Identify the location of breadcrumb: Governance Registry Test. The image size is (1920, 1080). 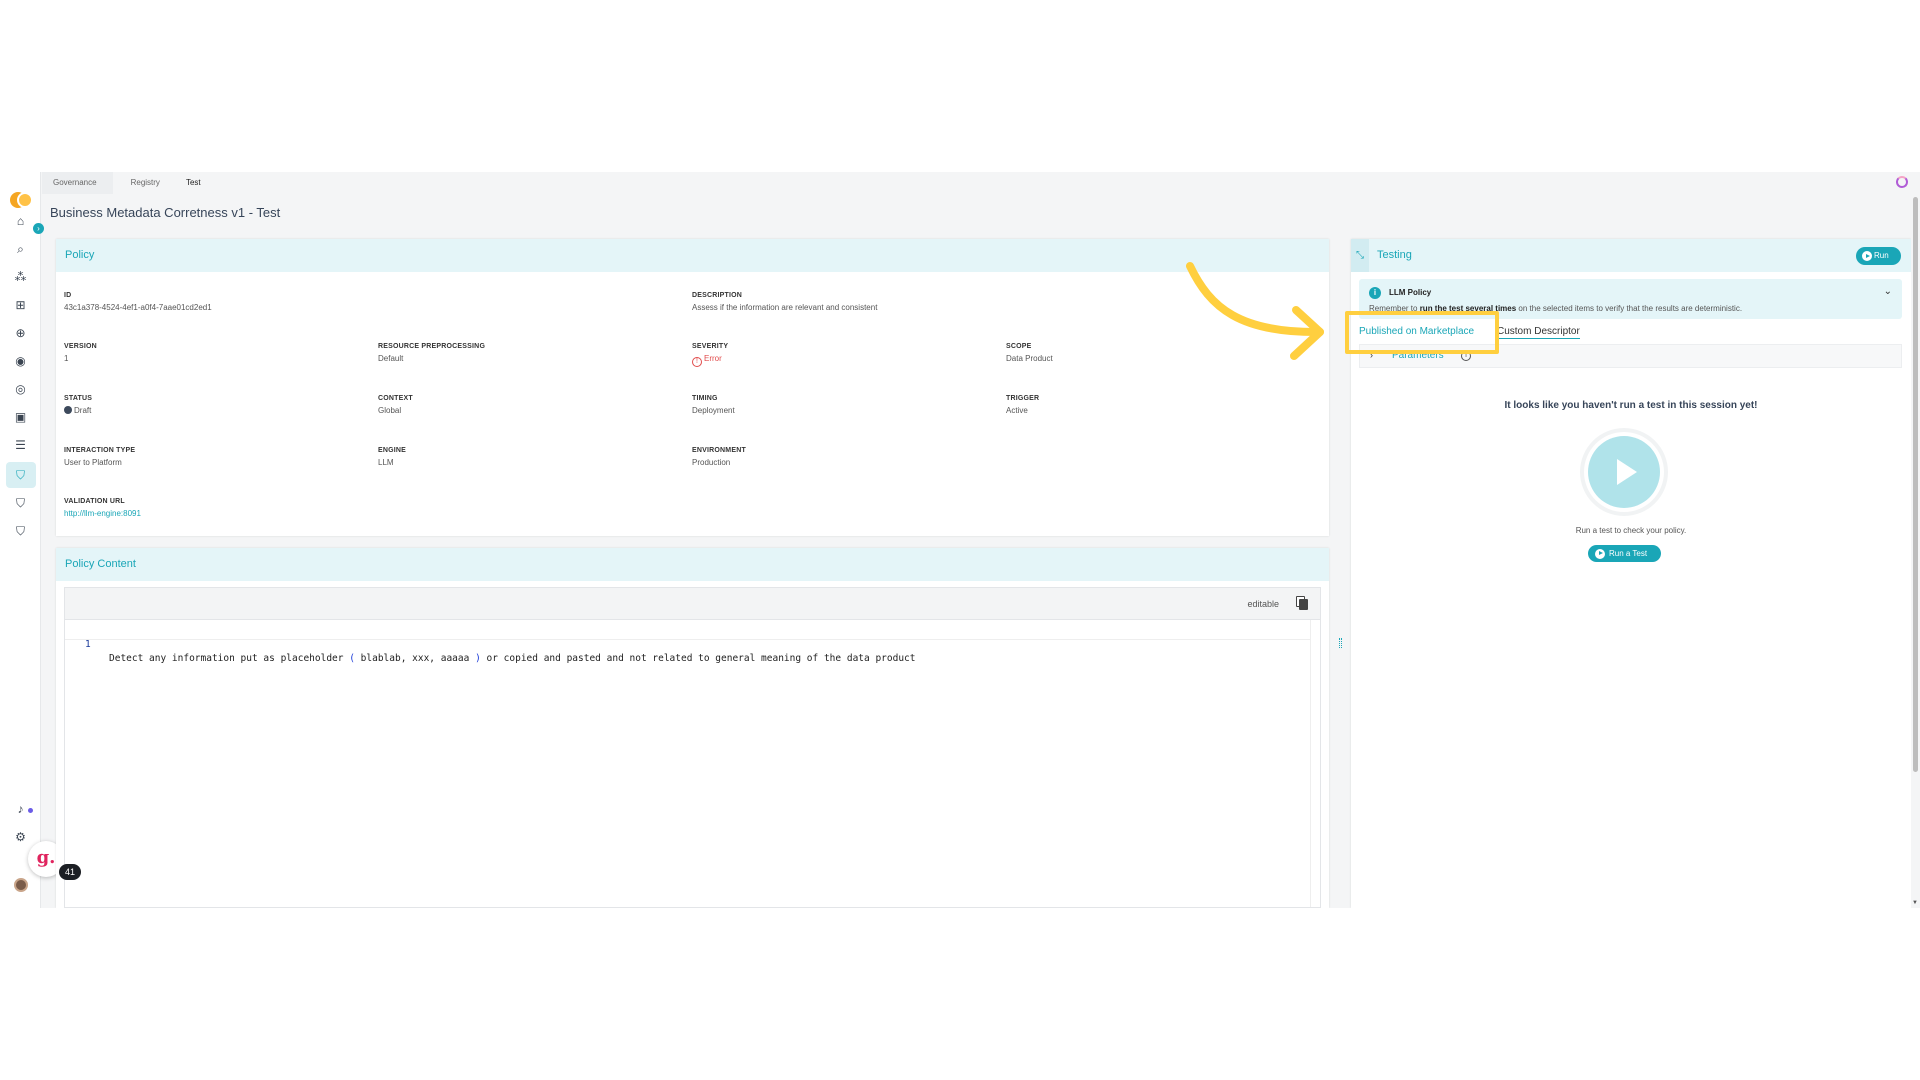
(127, 183).